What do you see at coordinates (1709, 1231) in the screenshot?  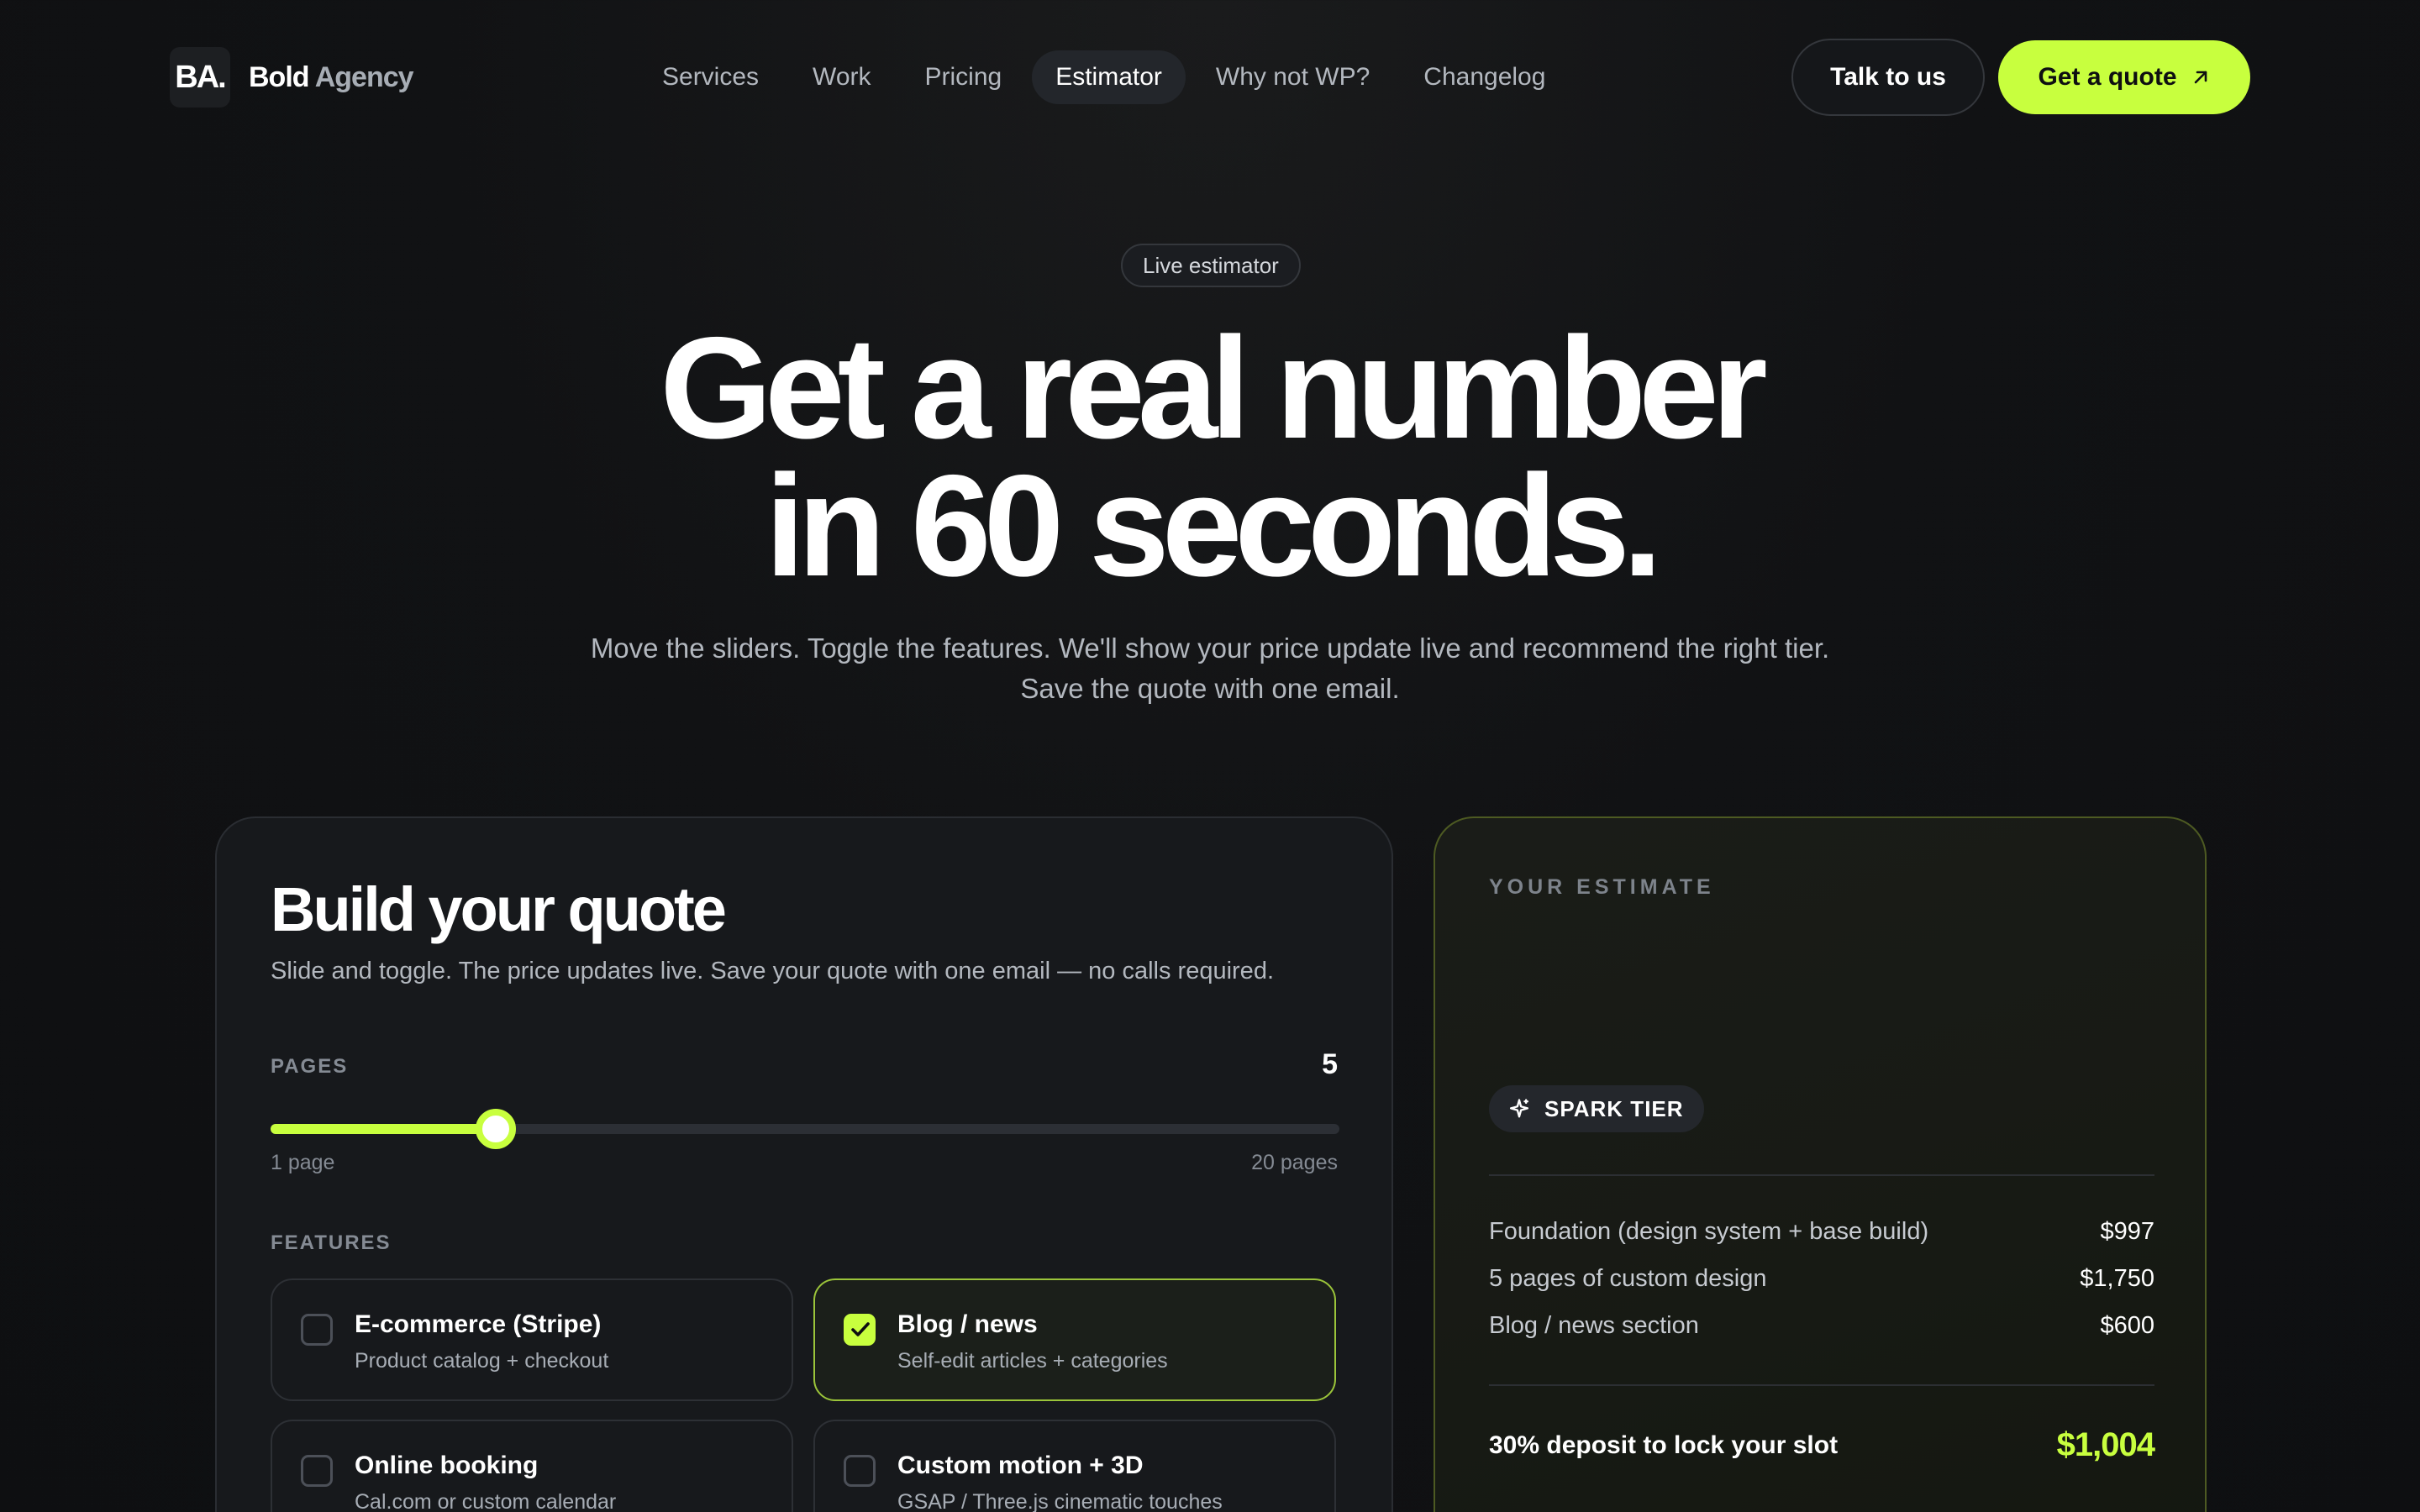 I see `line-item-label: Foundation (design system + base build)` at bounding box center [1709, 1231].